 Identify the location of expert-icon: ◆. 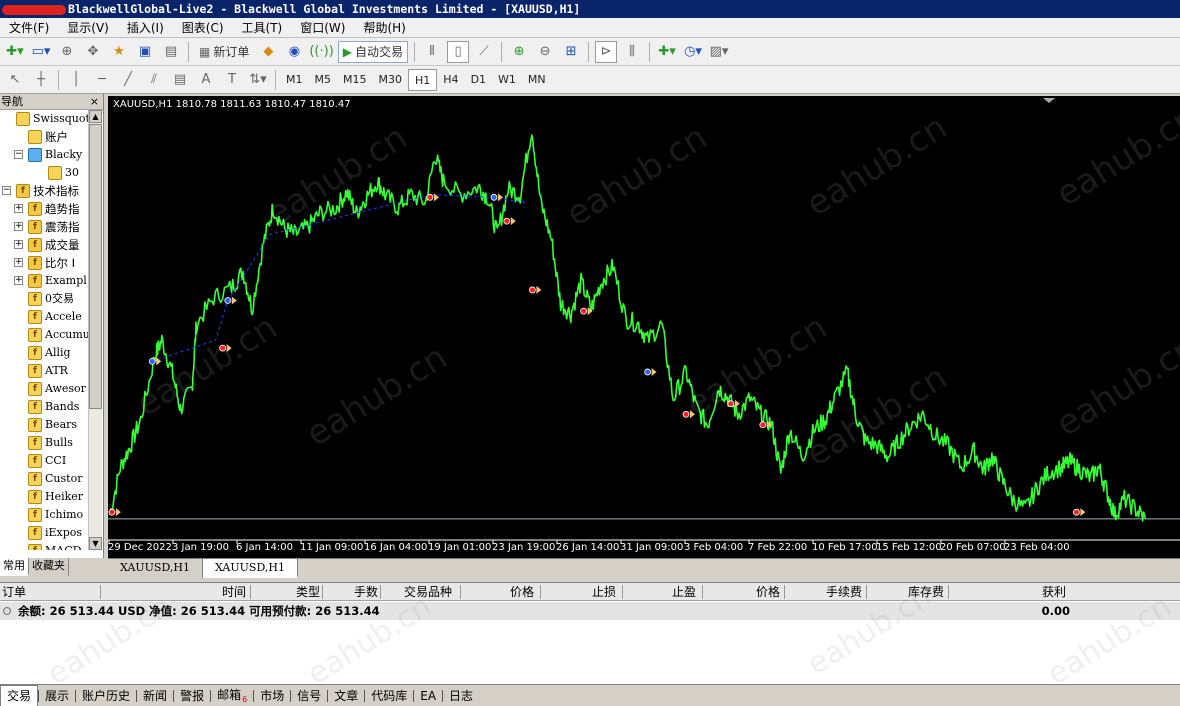
(268, 52).